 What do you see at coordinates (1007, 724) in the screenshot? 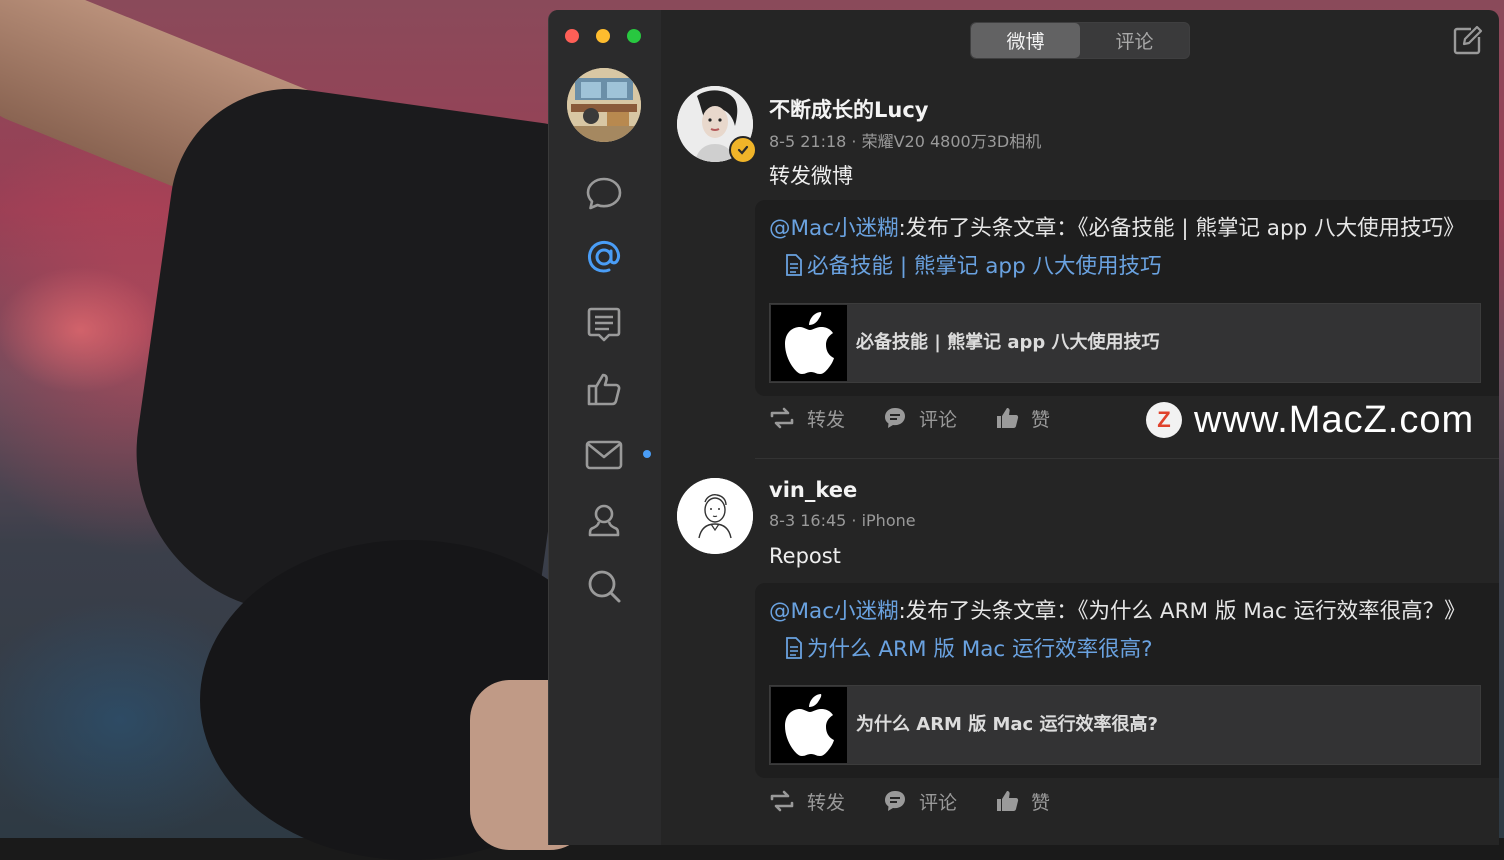
I see `article-card-title: 为什么 ARM 版 Mac 运行效率很高?` at bounding box center [1007, 724].